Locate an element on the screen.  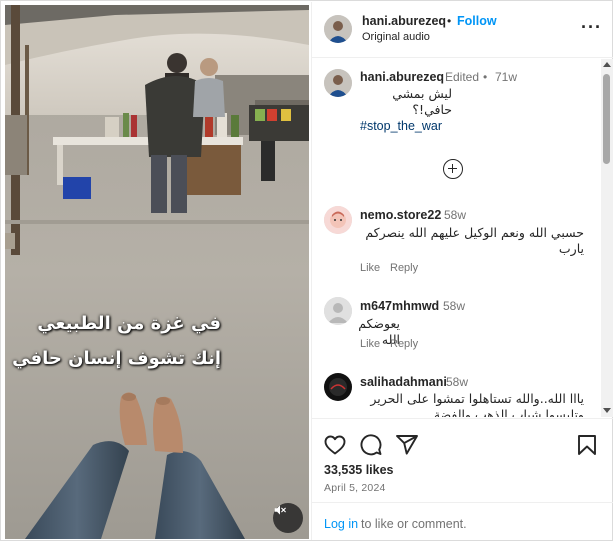
default-avatar-icon is located at coordinates (338, 311).